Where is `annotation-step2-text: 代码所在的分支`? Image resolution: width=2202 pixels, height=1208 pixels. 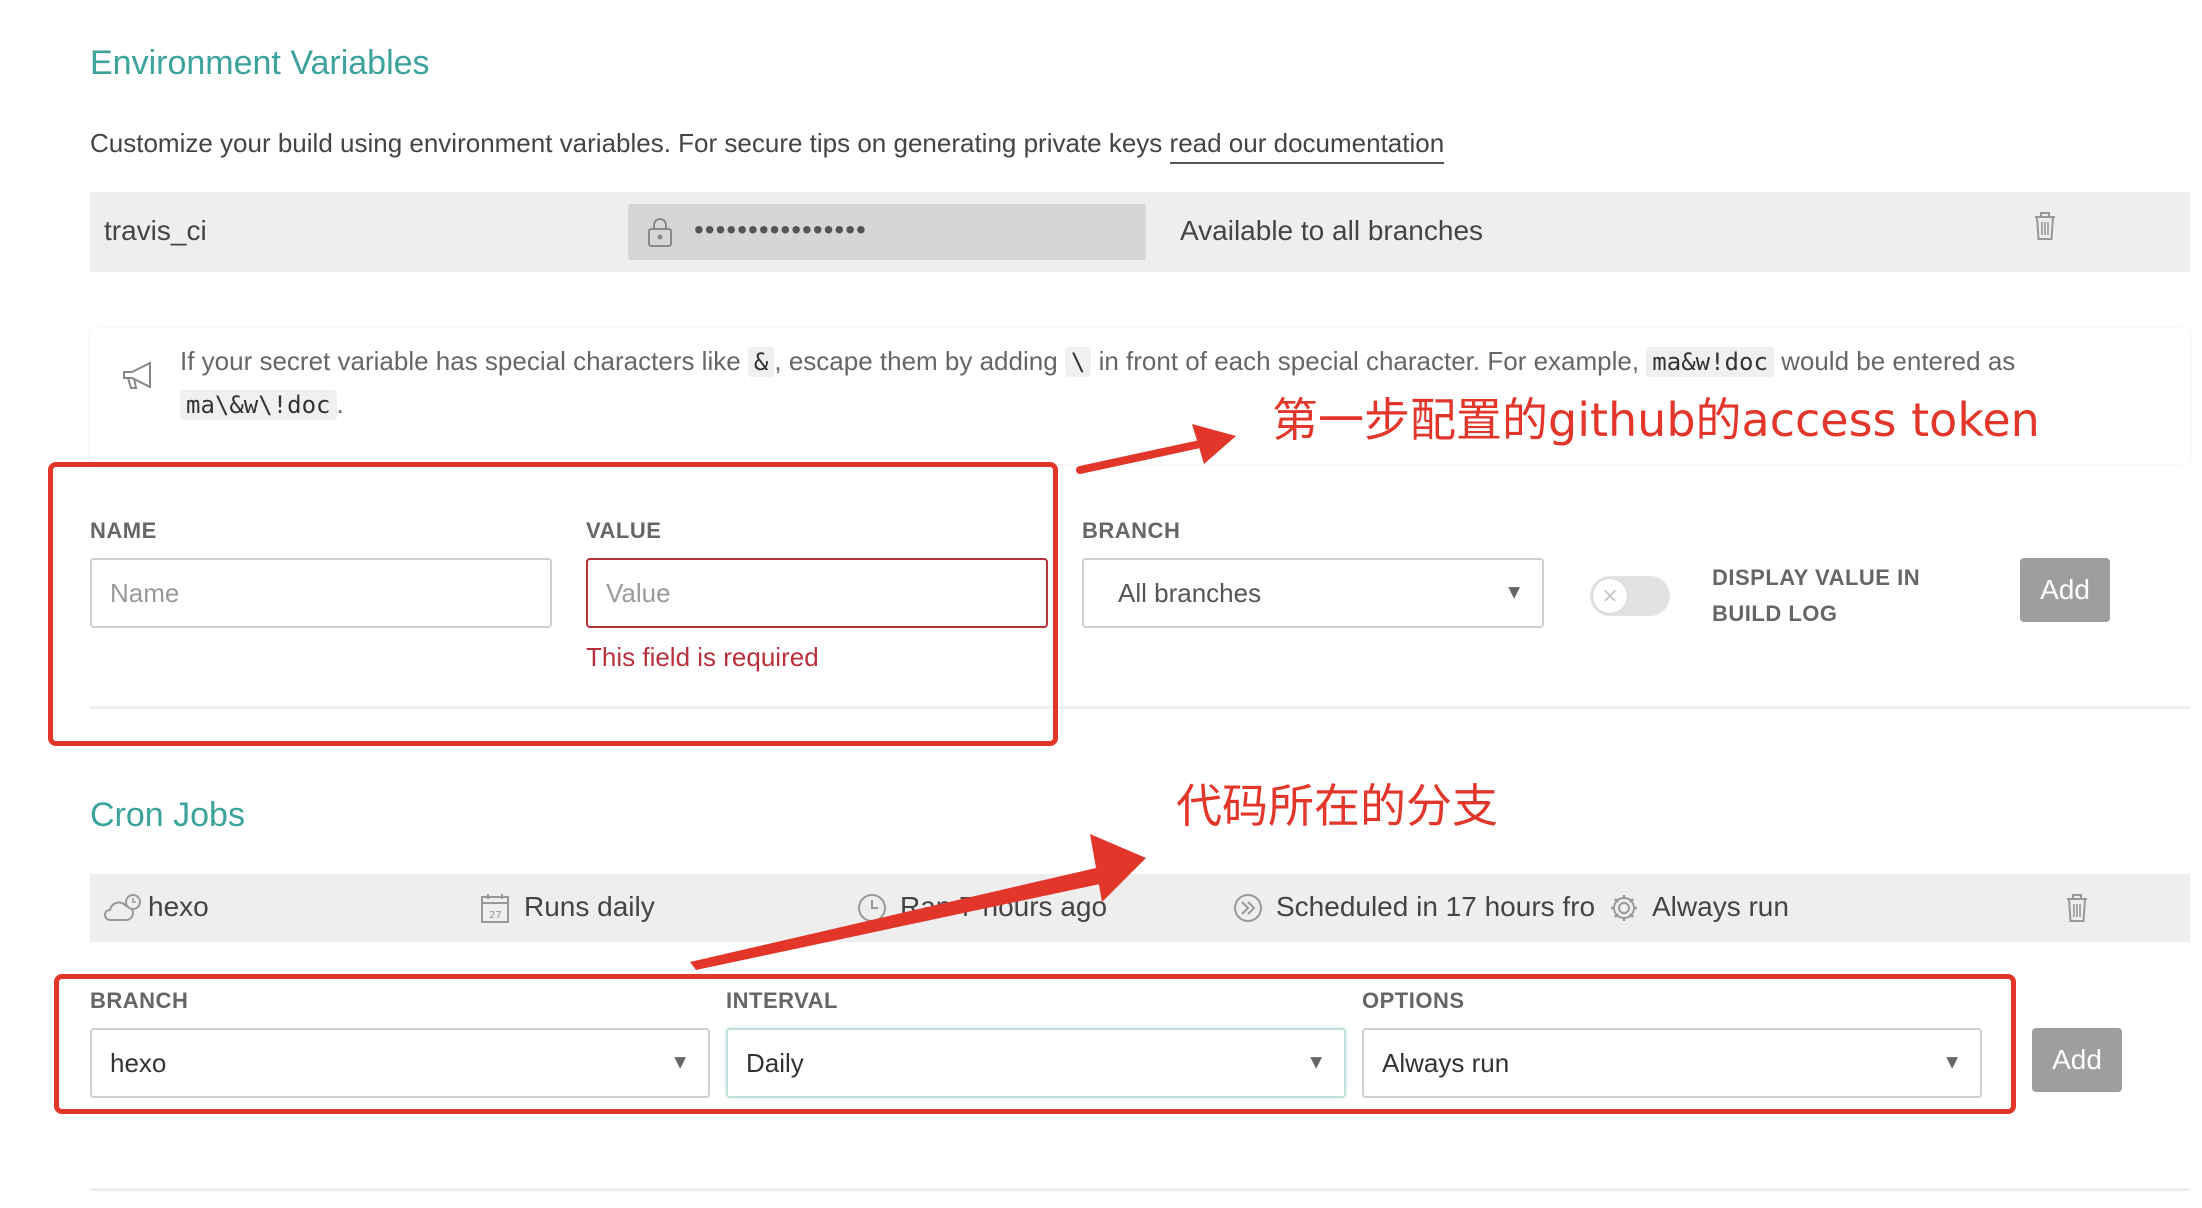 annotation-step2-text: 代码所在的分支 is located at coordinates (1337, 806).